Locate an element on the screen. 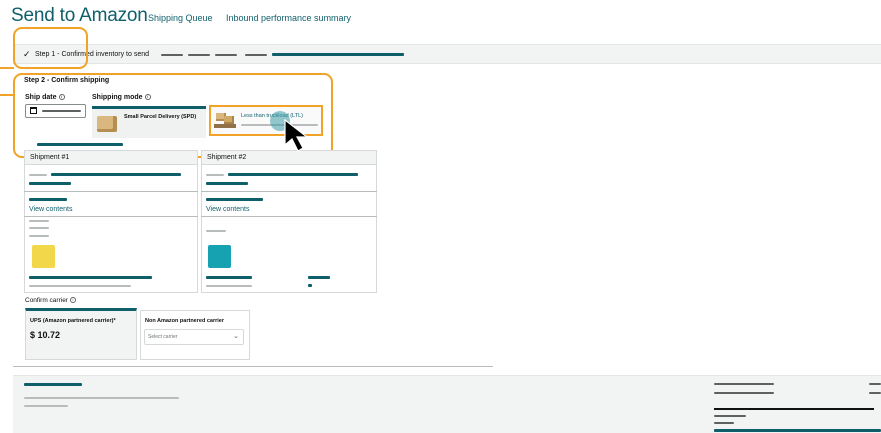 Image resolution: width=881 pixels, height=433 pixels. info-icon: i is located at coordinates (72, 300).